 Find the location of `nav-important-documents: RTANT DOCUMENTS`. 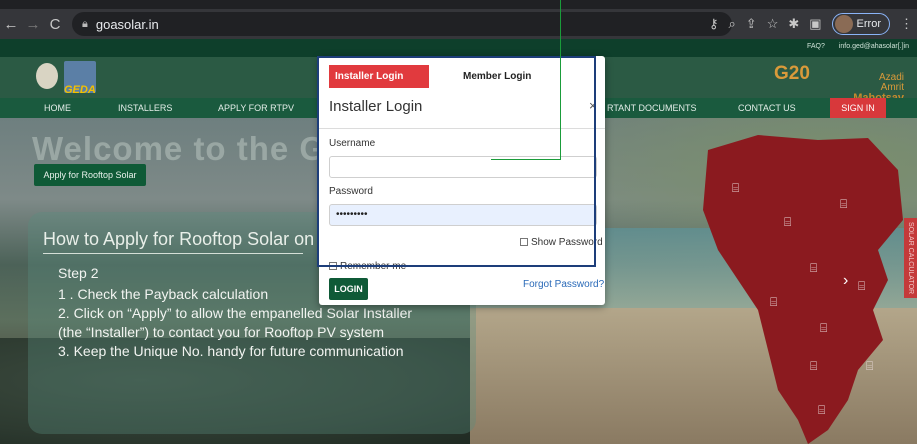

nav-important-documents: RTANT DOCUMENTS is located at coordinates (652, 108).